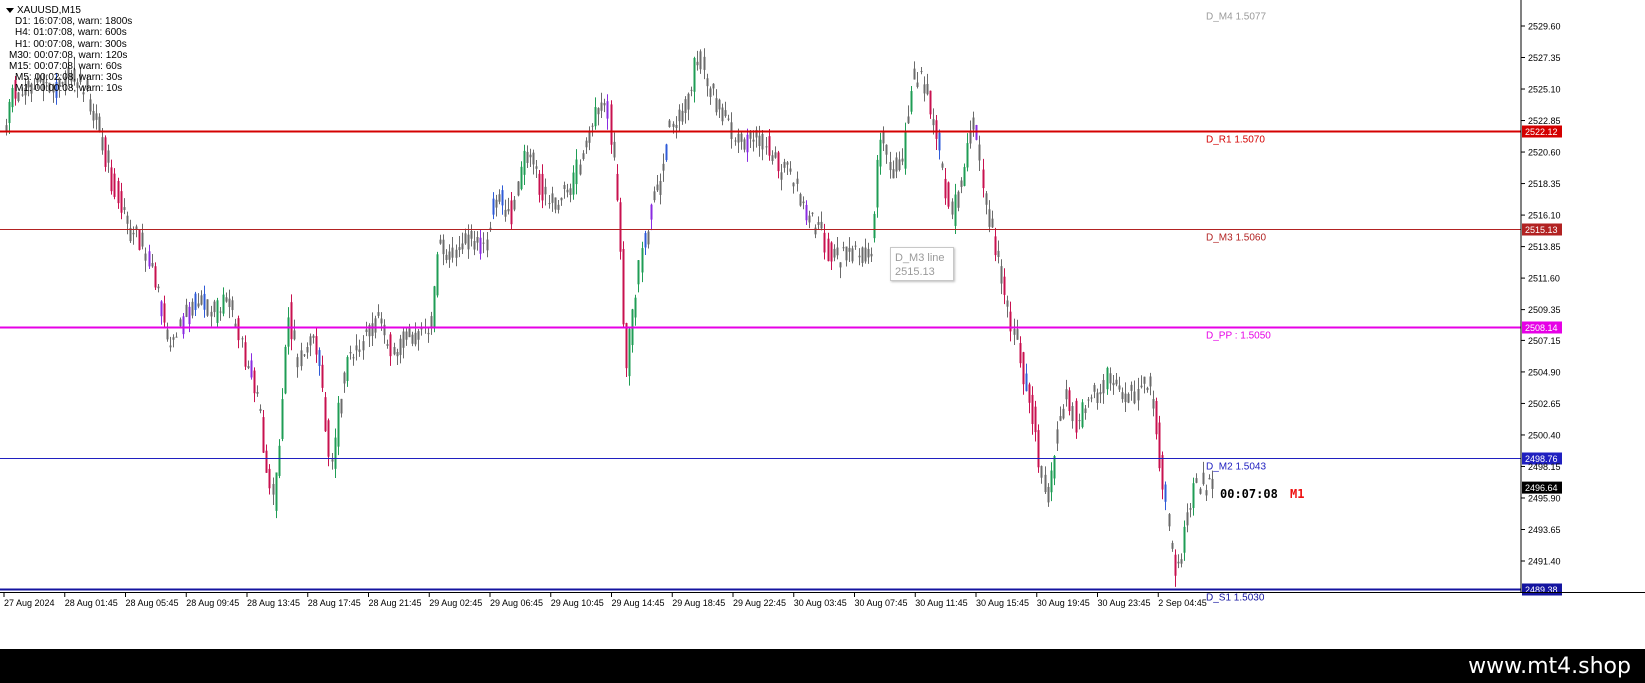 The width and height of the screenshot is (1645, 683). Describe the element at coordinates (1544, 404) in the screenshot. I see `price-tick-label: 2502.65` at that location.